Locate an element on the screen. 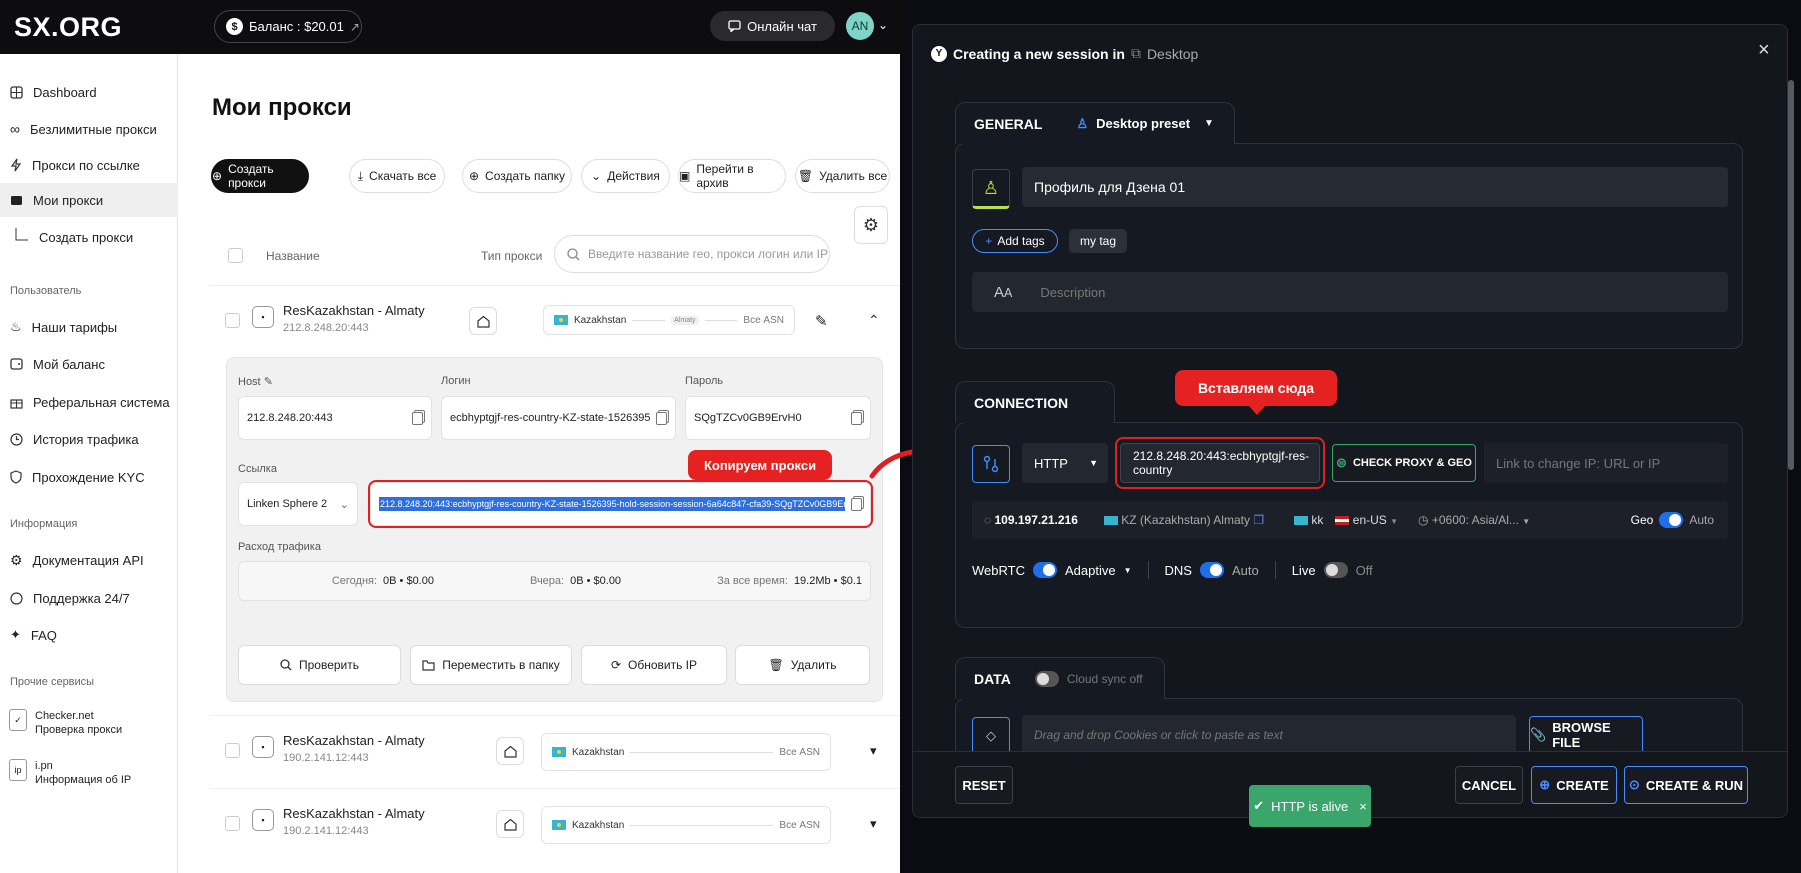 The image size is (1801, 873). proxy-ip: 190.2.141.12:443 is located at coordinates (326, 831).